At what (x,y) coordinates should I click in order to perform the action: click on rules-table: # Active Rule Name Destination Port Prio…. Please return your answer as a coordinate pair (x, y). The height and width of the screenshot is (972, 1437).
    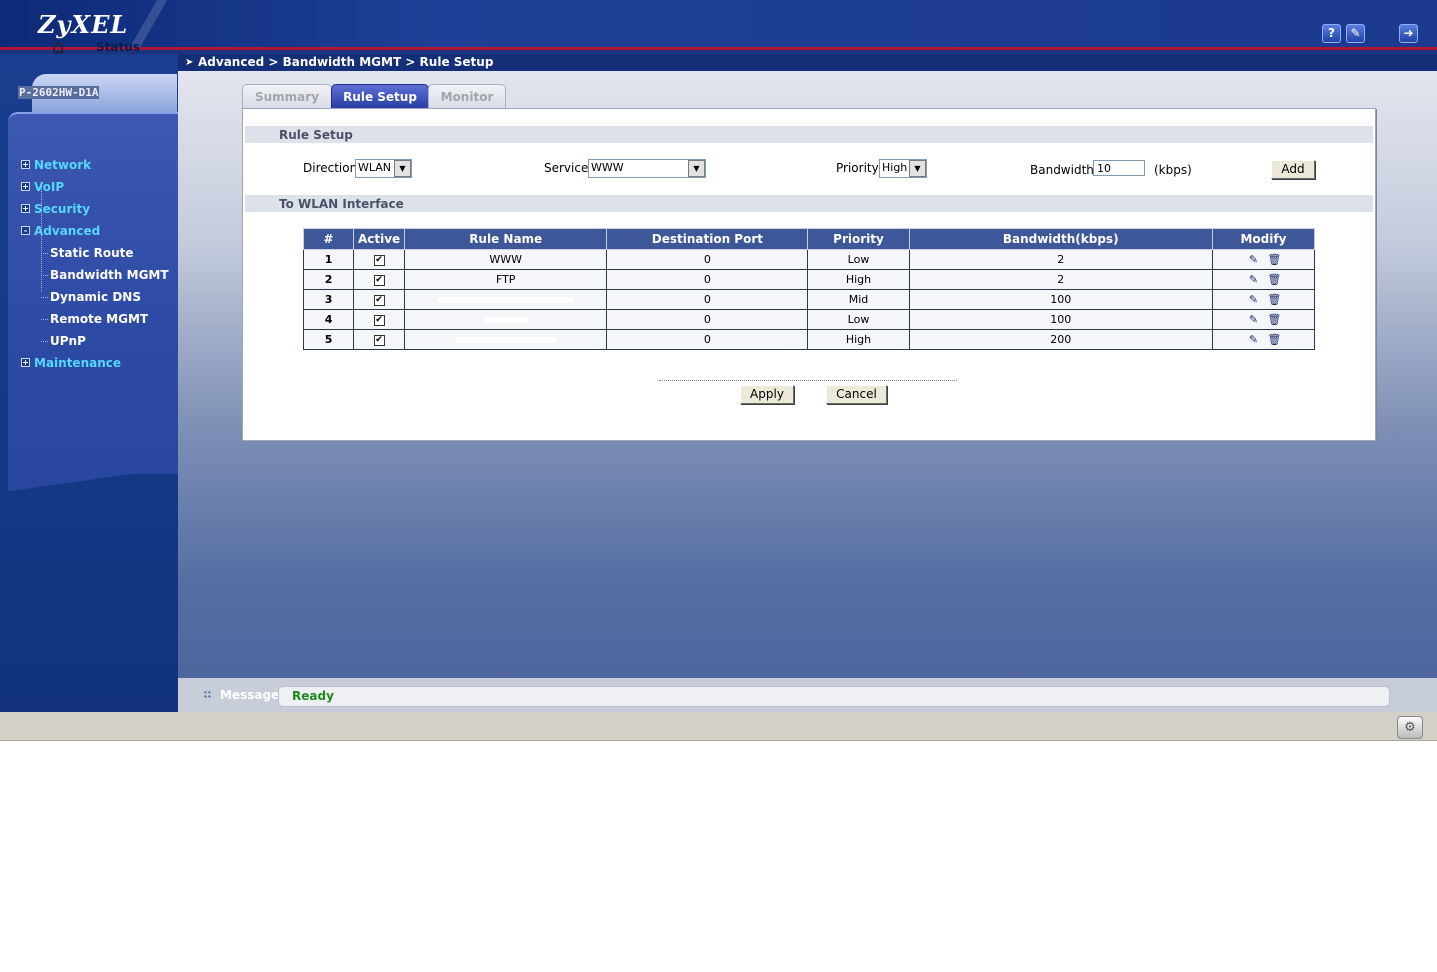
    Looking at the image, I should click on (809, 289).